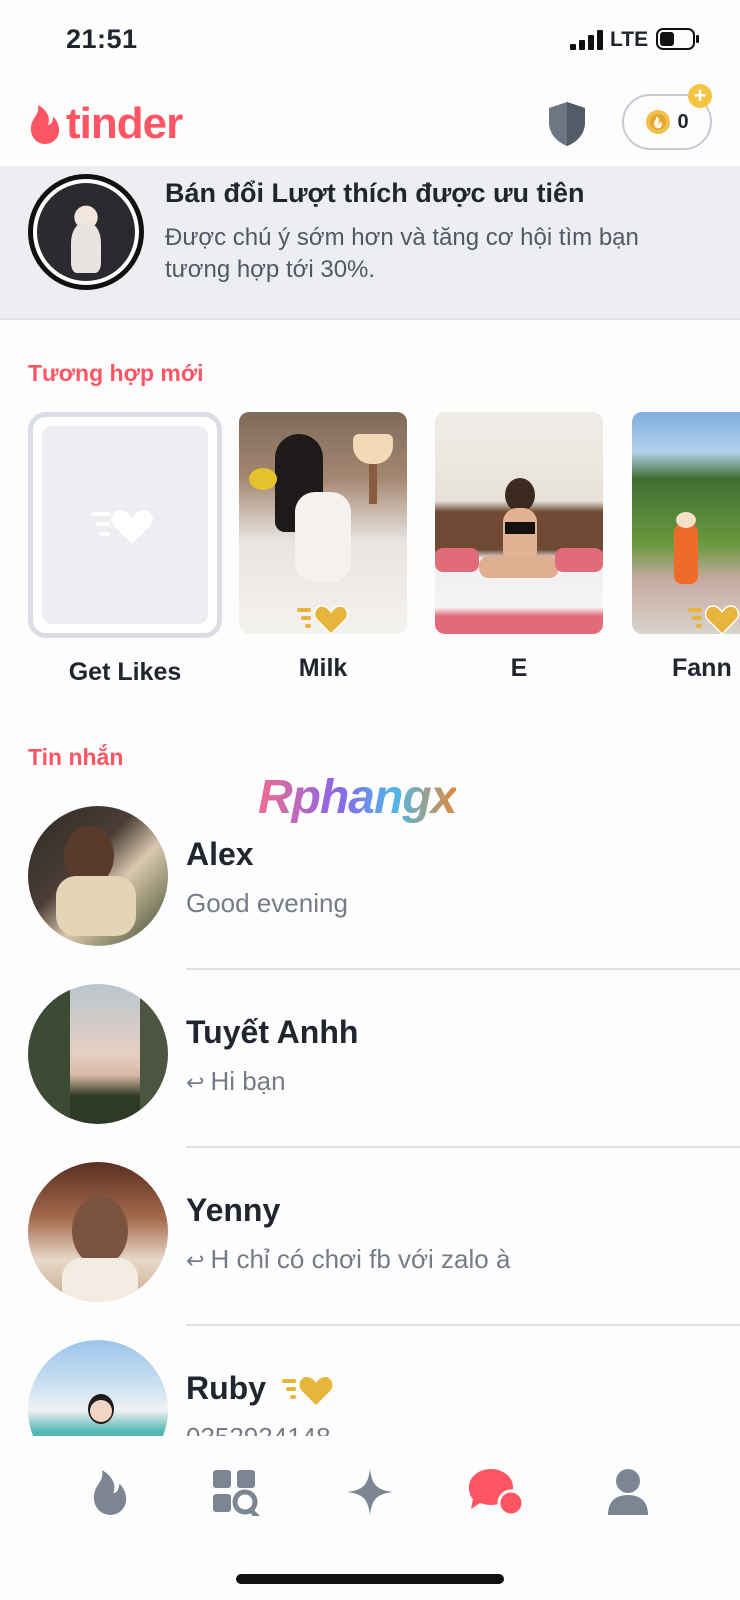 The image size is (740, 1600). What do you see at coordinates (370, 1579) in the screenshot?
I see `home-indicator` at bounding box center [370, 1579].